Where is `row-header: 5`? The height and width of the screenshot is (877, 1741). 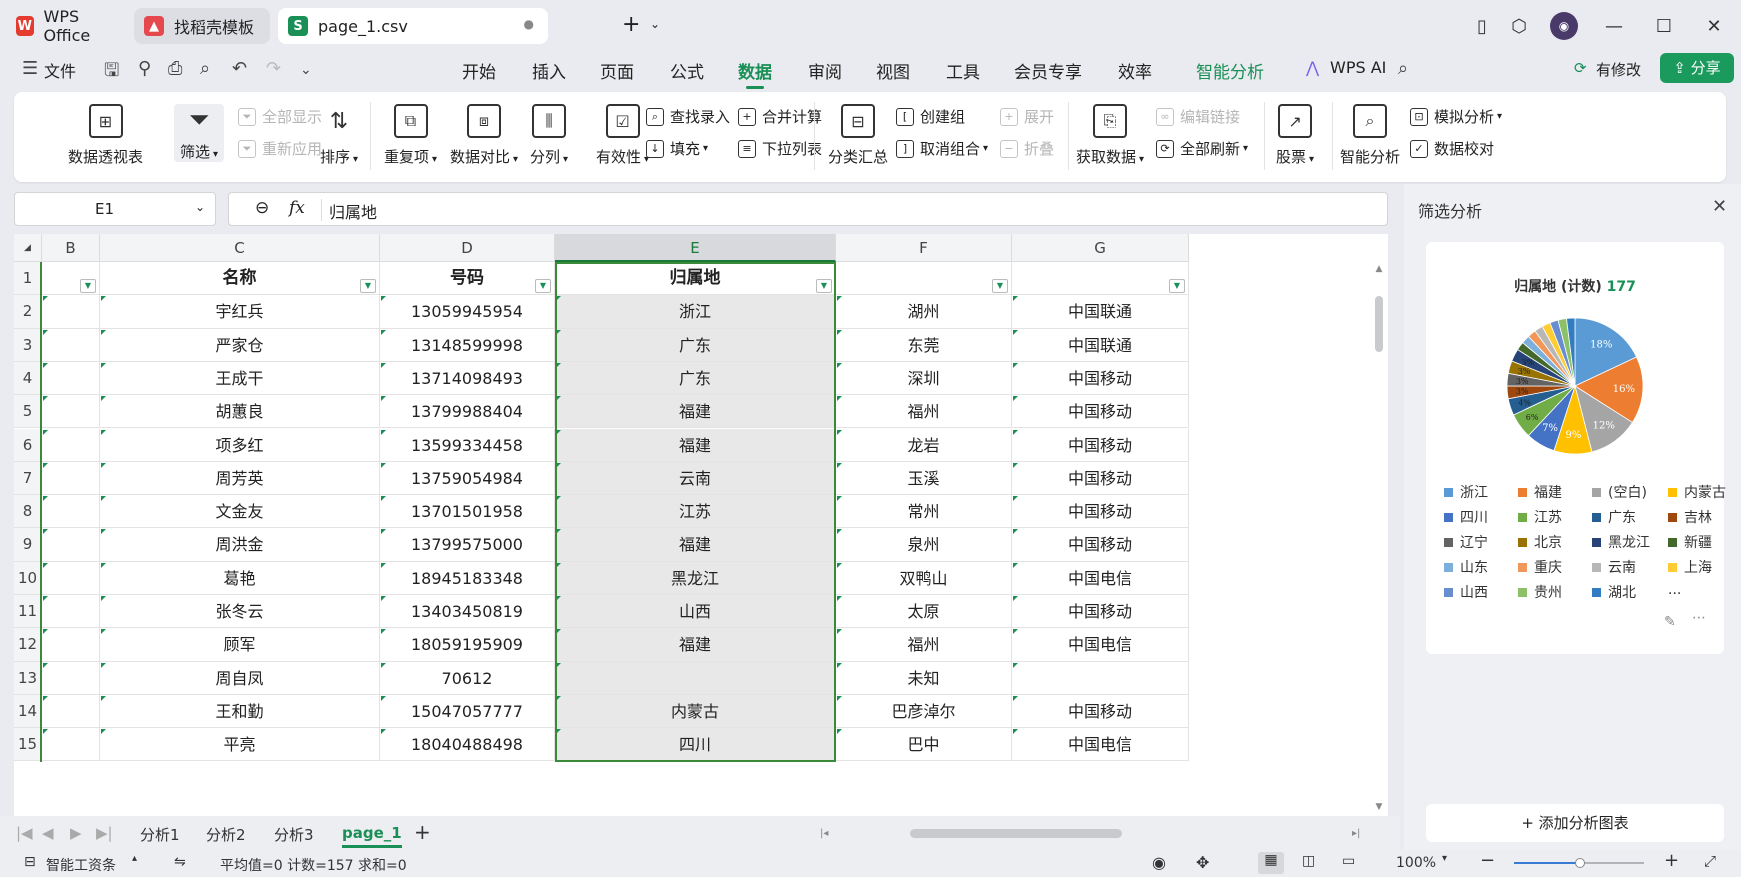
row-header: 5 is located at coordinates (28, 412).